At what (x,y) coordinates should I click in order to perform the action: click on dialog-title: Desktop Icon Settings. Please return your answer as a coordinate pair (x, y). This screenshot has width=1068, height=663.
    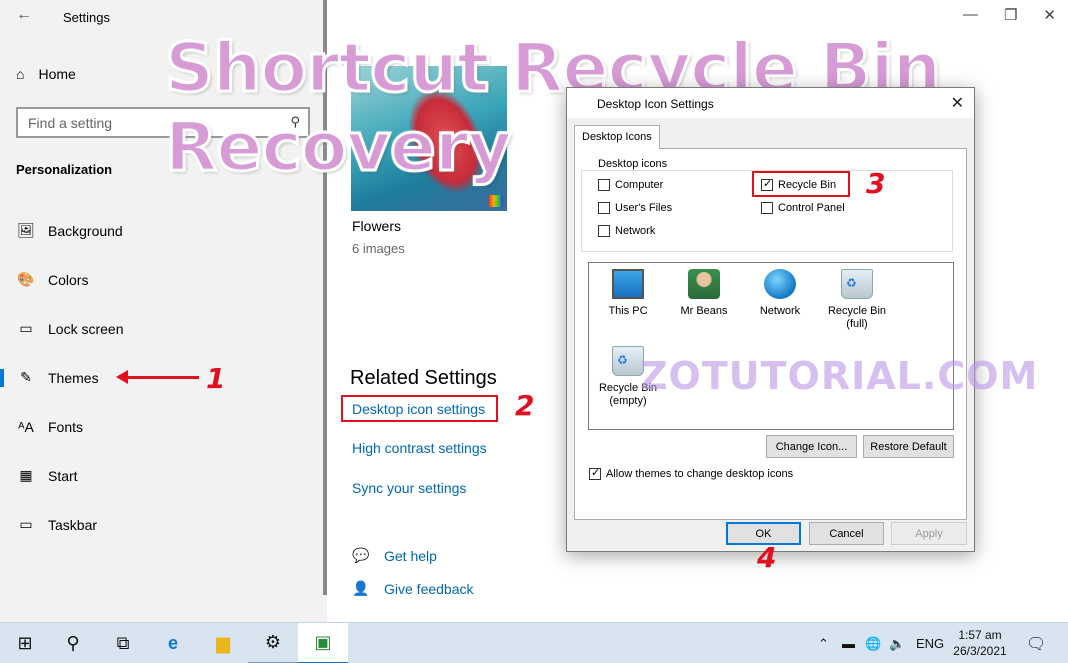
    Looking at the image, I should click on (655, 104).